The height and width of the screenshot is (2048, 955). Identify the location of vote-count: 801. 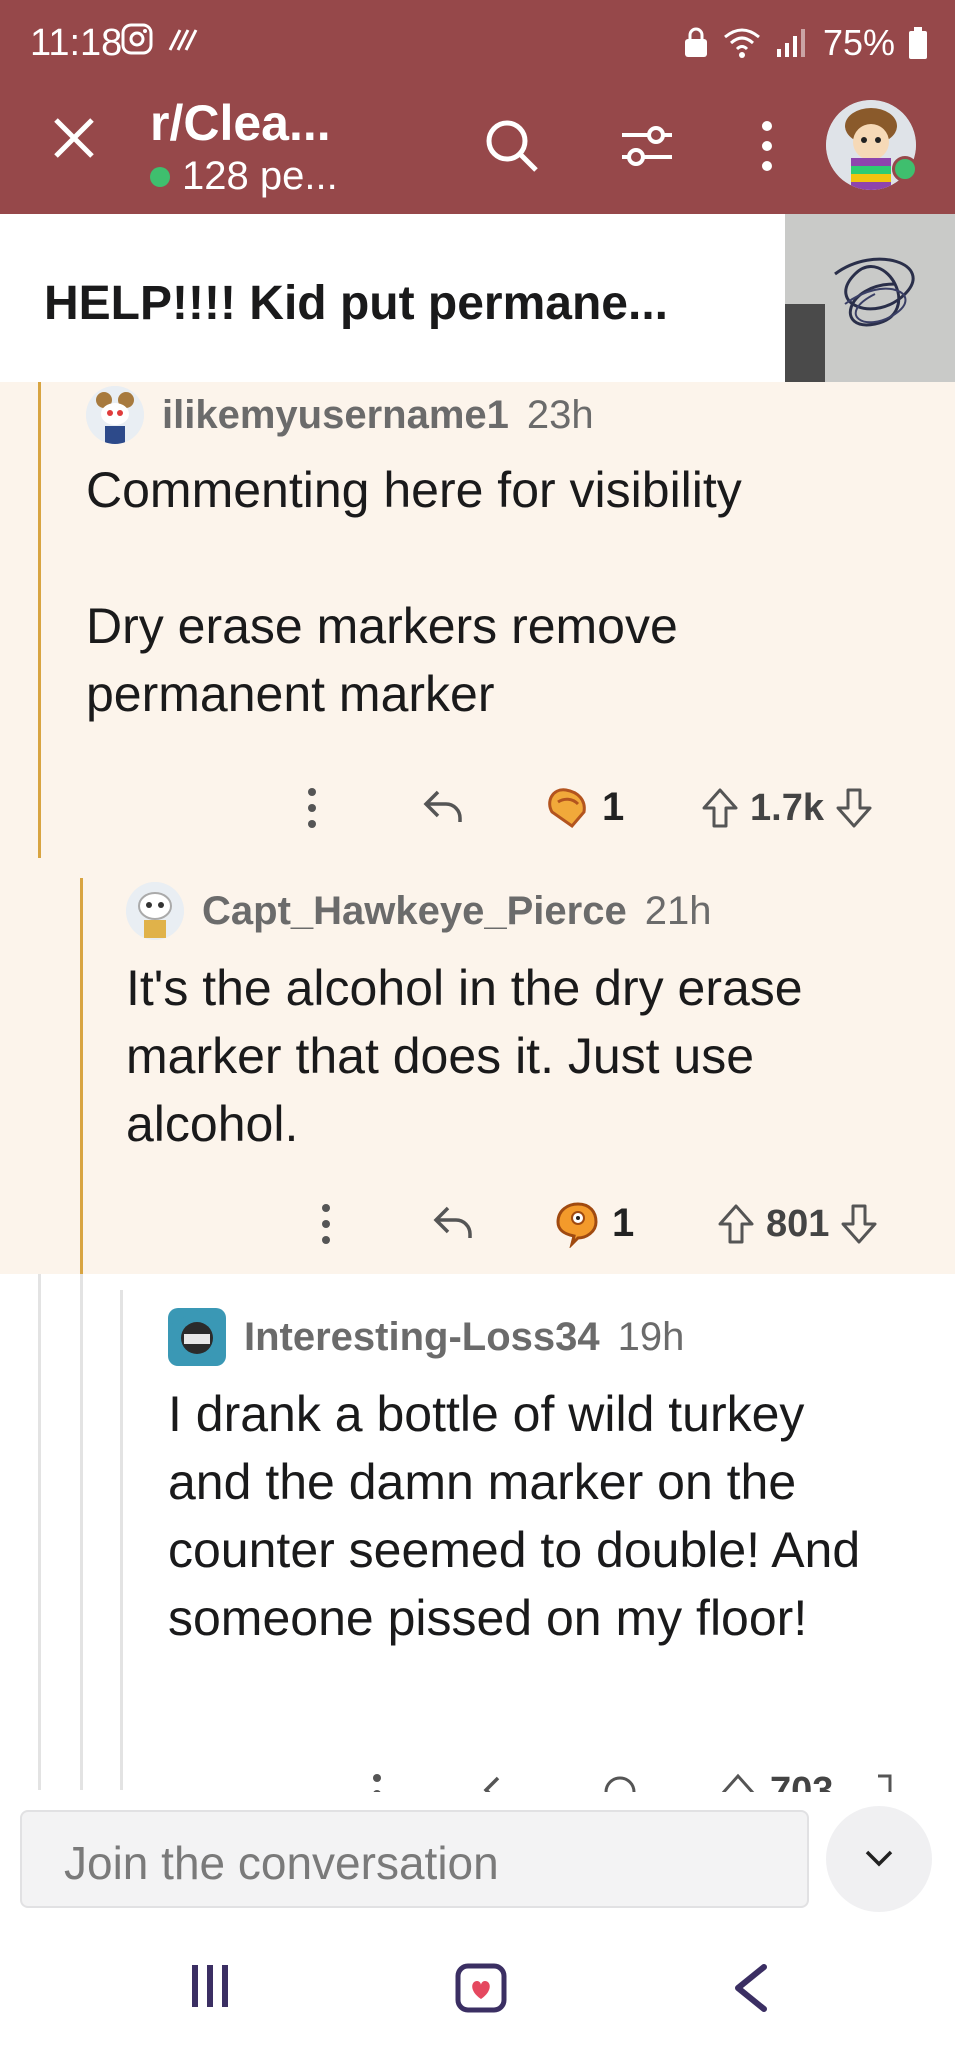
(798, 1223).